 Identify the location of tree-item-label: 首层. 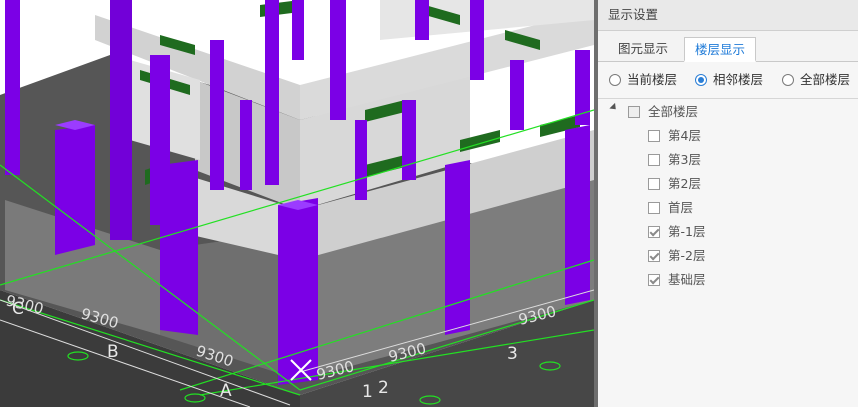
(681, 207).